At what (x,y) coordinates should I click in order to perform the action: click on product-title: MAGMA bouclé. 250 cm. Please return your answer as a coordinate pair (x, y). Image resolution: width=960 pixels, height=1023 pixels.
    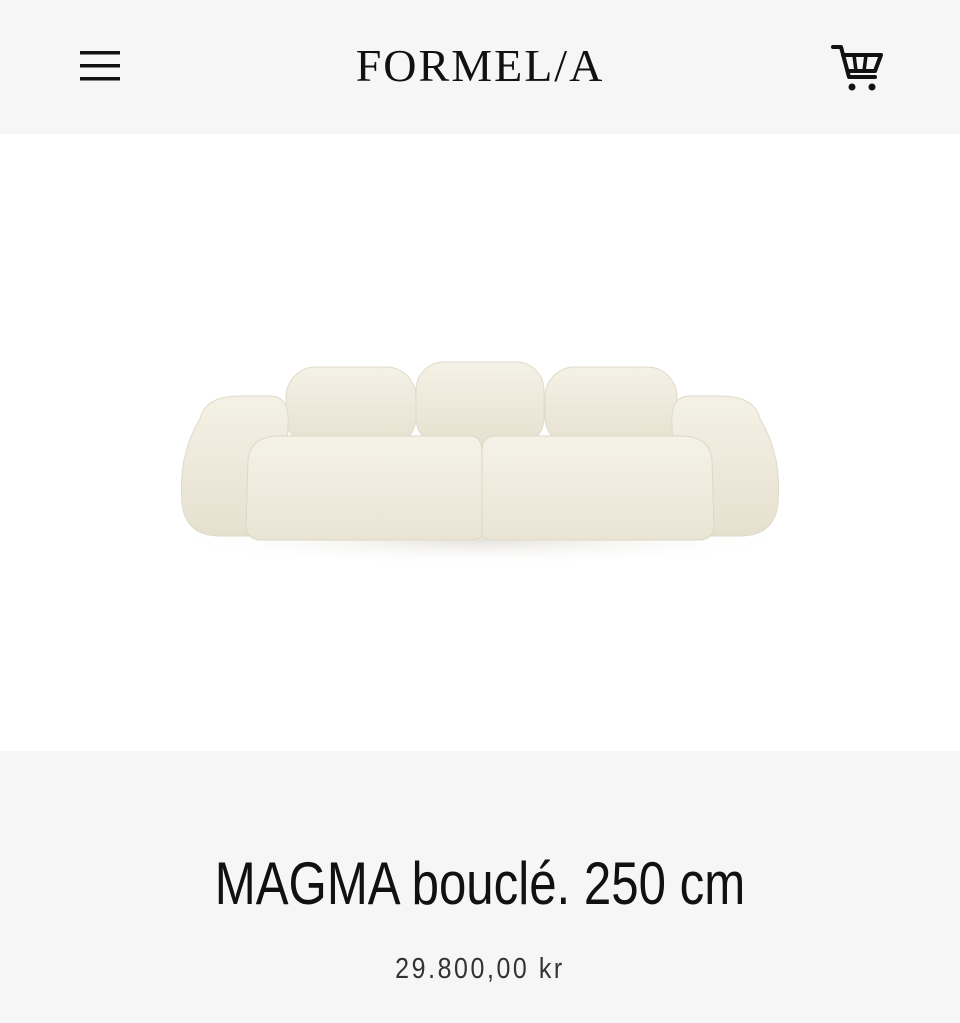
    Looking at the image, I should click on (480, 883).